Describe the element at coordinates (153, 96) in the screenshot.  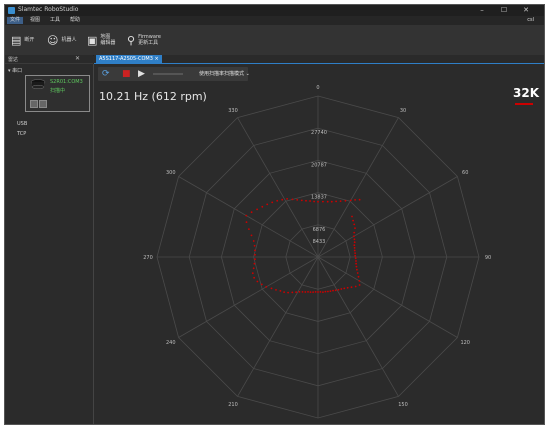
I see `rotation-frequency: 10.21 Hz (612 rpm)` at that location.